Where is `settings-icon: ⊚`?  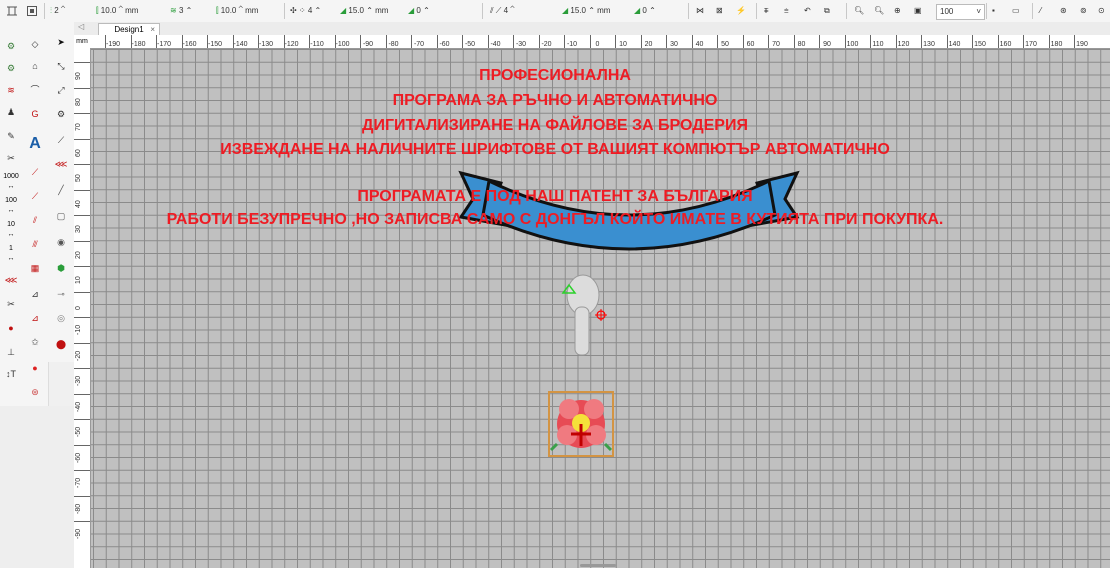
settings-icon: ⊚ is located at coordinates (1083, 11).